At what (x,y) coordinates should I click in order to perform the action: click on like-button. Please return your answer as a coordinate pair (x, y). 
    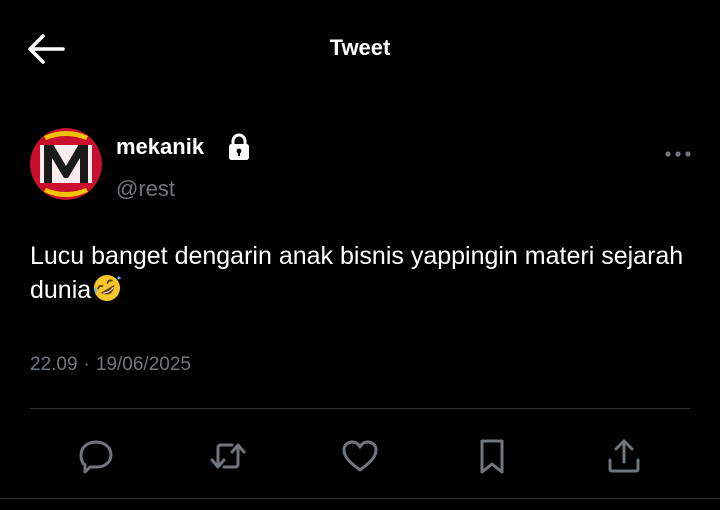
    Looking at the image, I should click on (360, 456).